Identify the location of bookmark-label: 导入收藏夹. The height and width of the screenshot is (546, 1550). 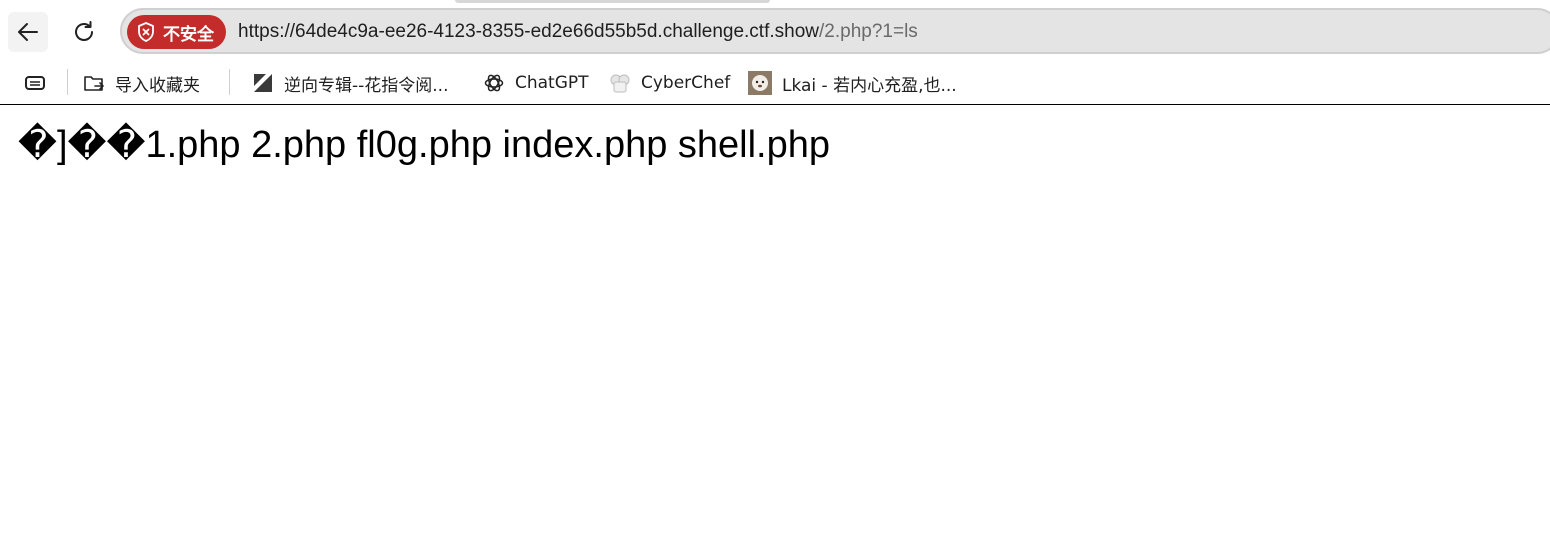
(157, 85).